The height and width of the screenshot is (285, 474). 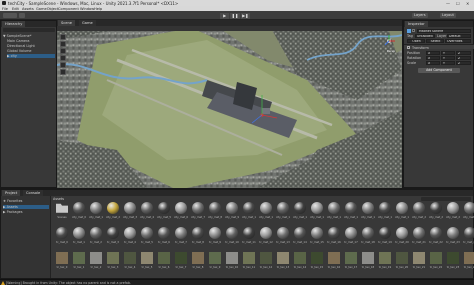 What do you see at coordinates (113, 238) in the screenshot?
I see `asset-item: tc_mat_3` at bounding box center [113, 238].